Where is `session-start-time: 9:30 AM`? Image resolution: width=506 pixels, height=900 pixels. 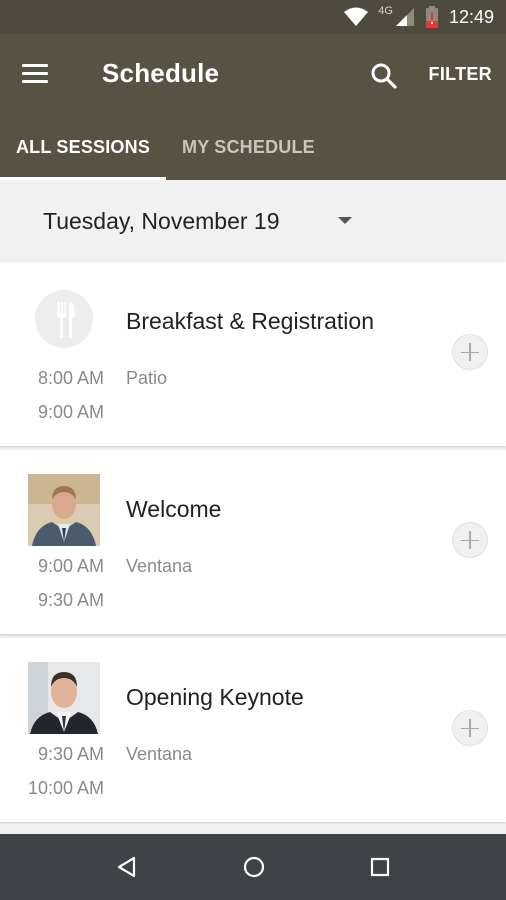
session-start-time: 9:30 AM is located at coordinates (70, 754).